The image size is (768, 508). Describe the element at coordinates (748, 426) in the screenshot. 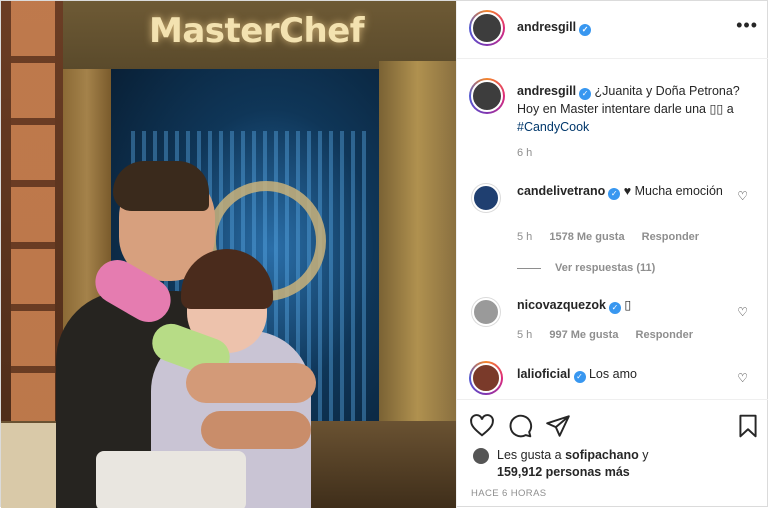

I see `bookmark-icon` at that location.